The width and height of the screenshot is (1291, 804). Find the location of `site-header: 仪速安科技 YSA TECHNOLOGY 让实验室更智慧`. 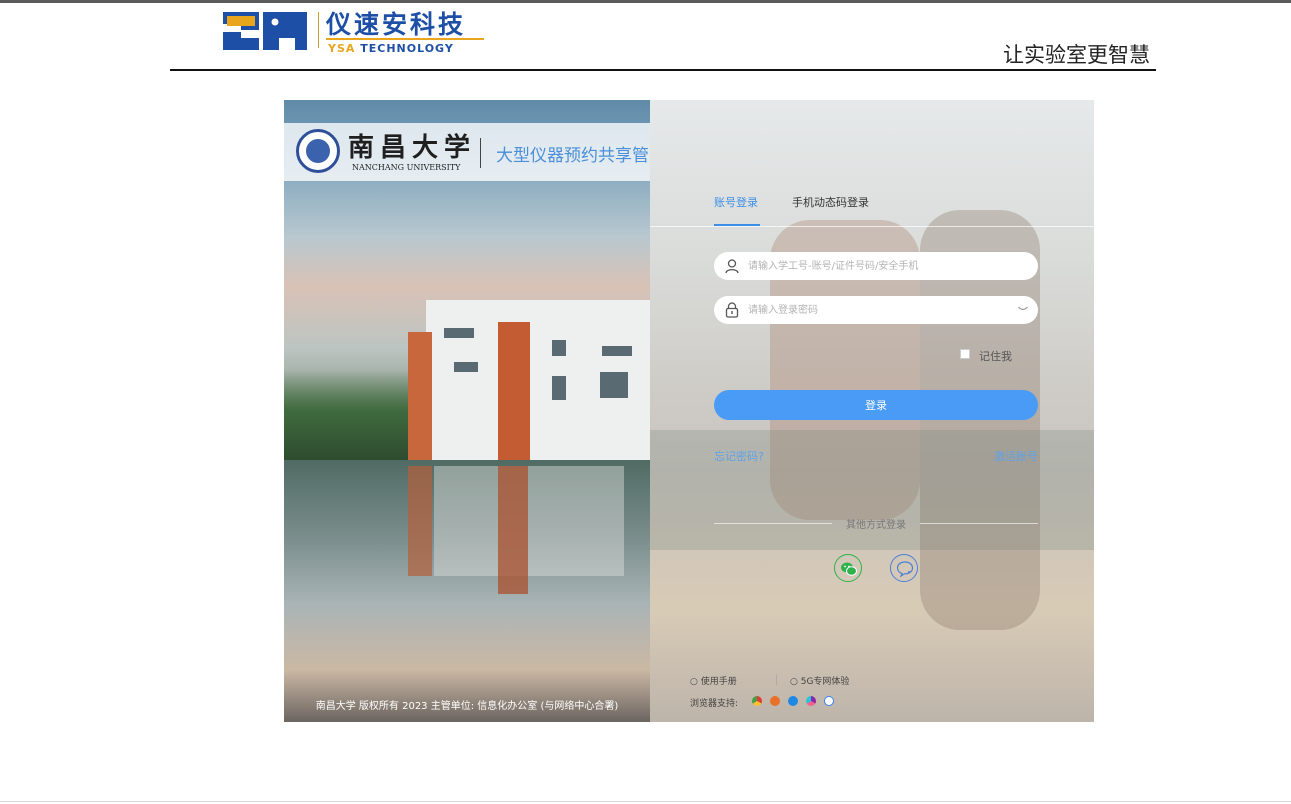

site-header: 仪速安科技 YSA TECHNOLOGY 让实验室更智慧 is located at coordinates (663, 37).